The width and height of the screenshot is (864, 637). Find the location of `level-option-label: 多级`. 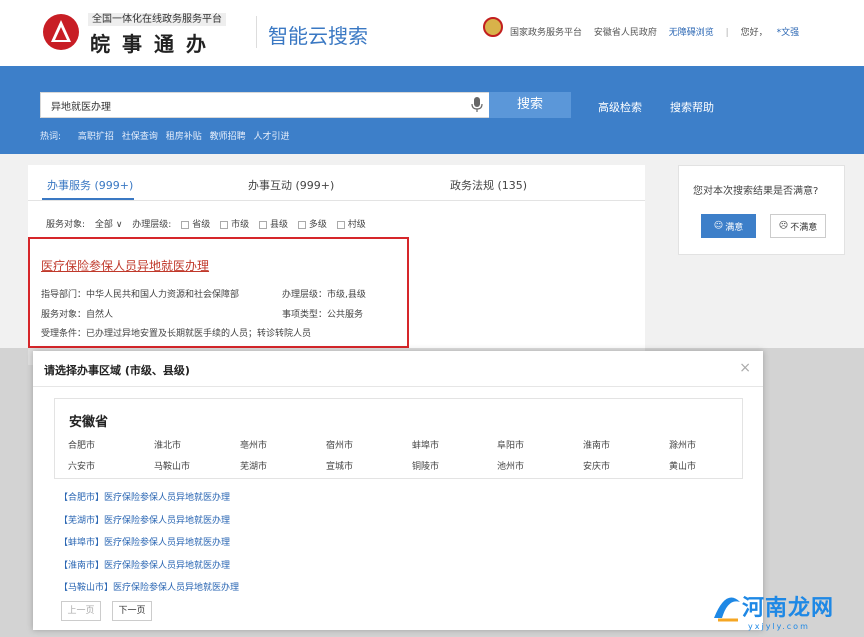

level-option-label: 多级 is located at coordinates (317, 225).